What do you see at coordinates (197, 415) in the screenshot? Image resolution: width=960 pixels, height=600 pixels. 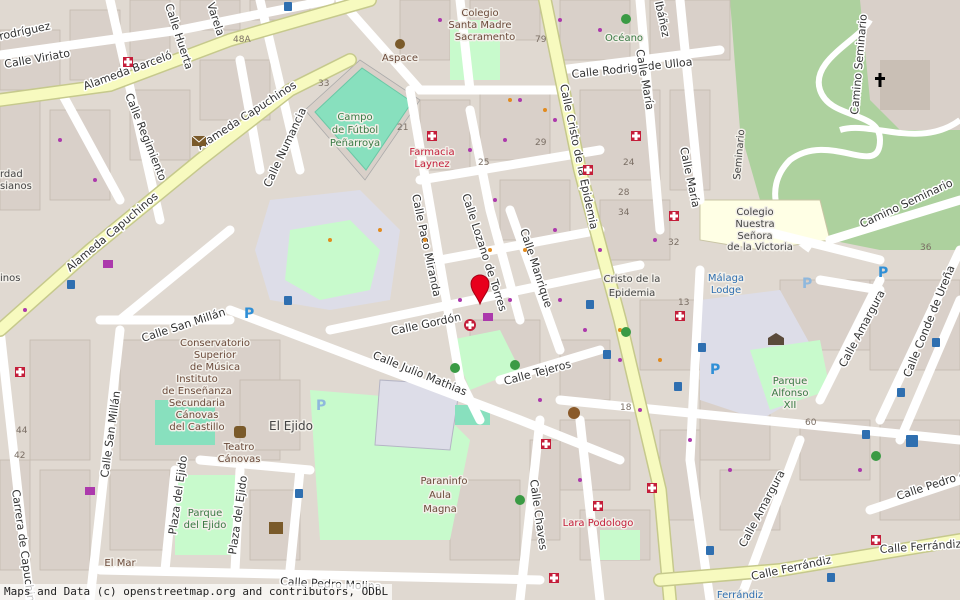 I see `label-instituto-4: Cánovas` at bounding box center [197, 415].